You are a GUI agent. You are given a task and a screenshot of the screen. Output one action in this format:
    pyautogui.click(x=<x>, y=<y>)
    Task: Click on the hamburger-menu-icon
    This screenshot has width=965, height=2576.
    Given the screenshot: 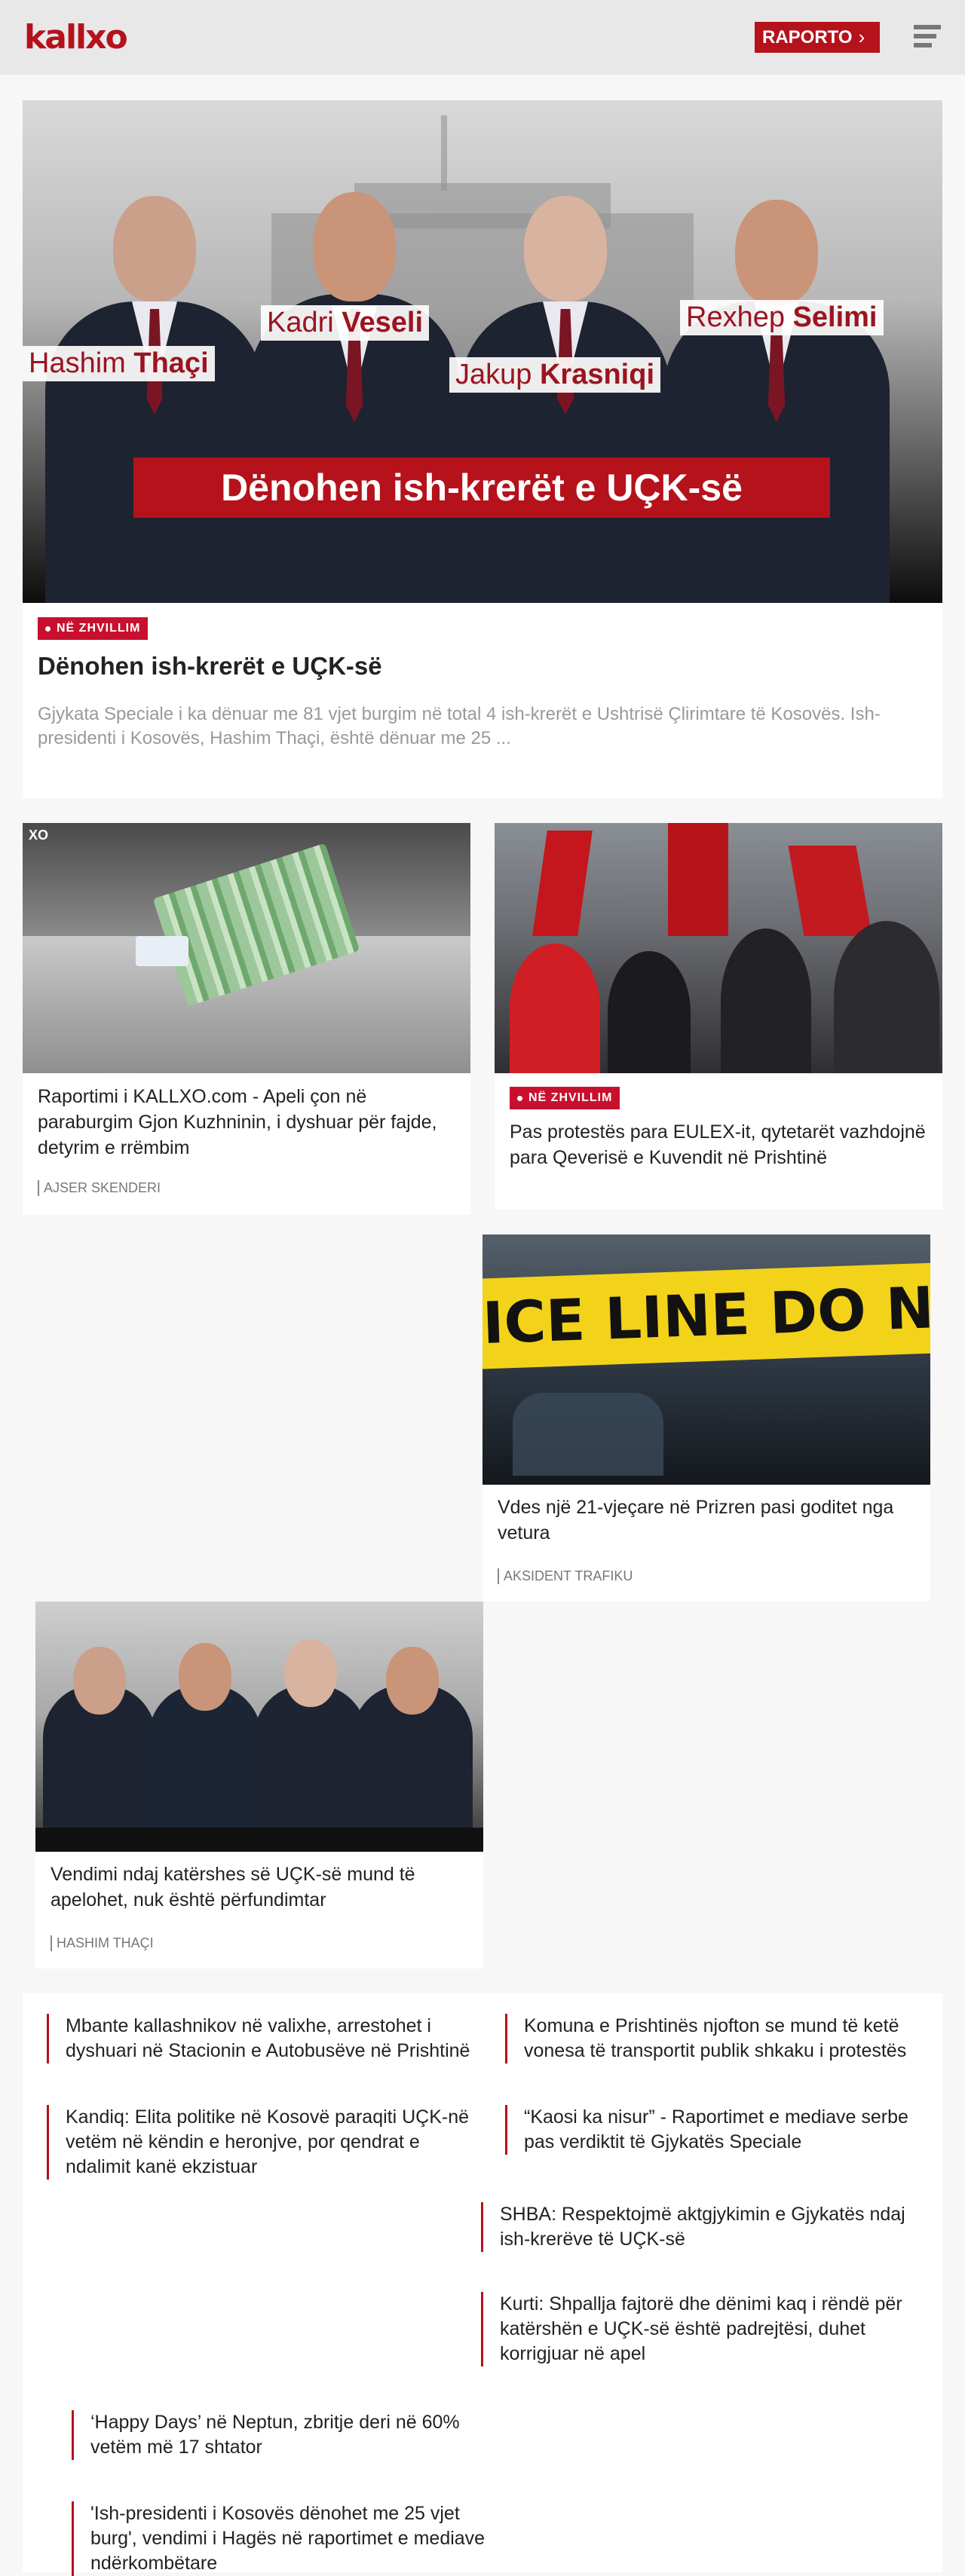 What is the action you would take?
    pyautogui.click(x=927, y=36)
    